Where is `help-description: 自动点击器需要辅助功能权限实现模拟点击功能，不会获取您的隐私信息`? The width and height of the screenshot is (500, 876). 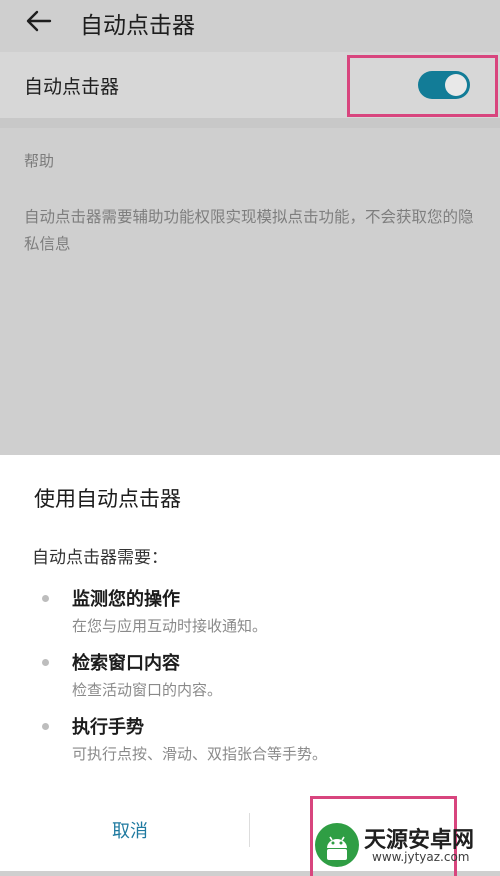 help-description: 自动点击器需要辅助功能权限实现模拟点击功能，不会获取您的隐私信息 is located at coordinates (249, 230).